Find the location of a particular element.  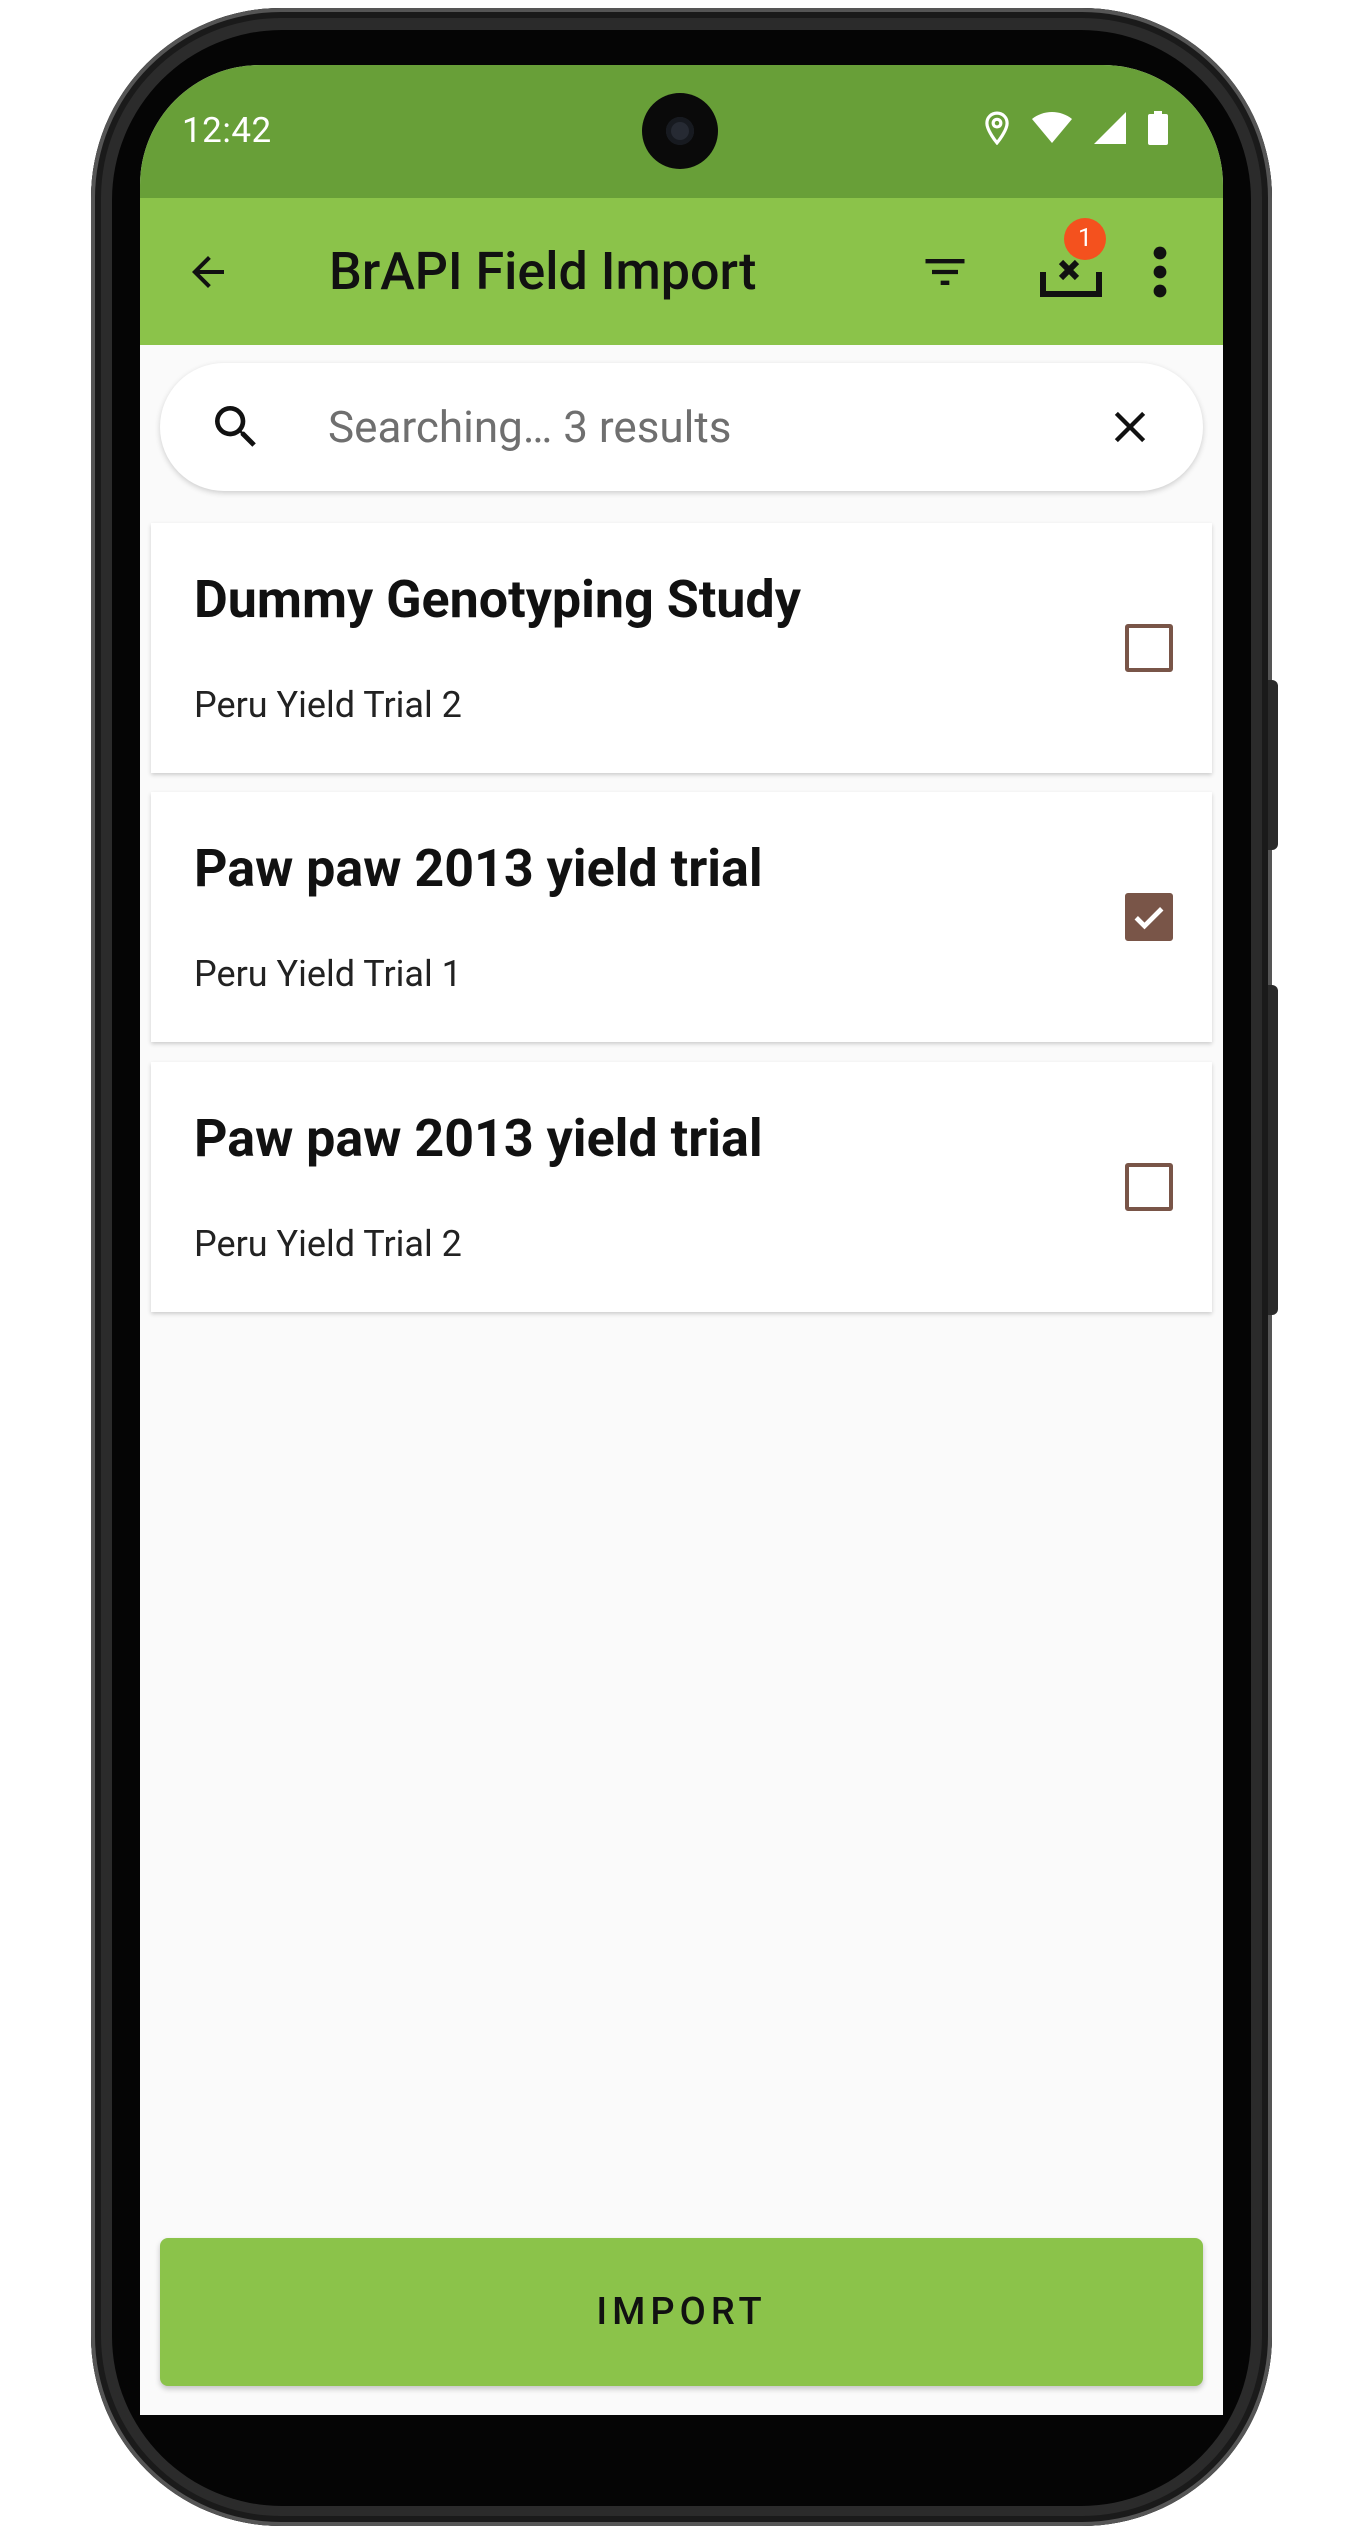

battery-icon is located at coordinates (1158, 128).